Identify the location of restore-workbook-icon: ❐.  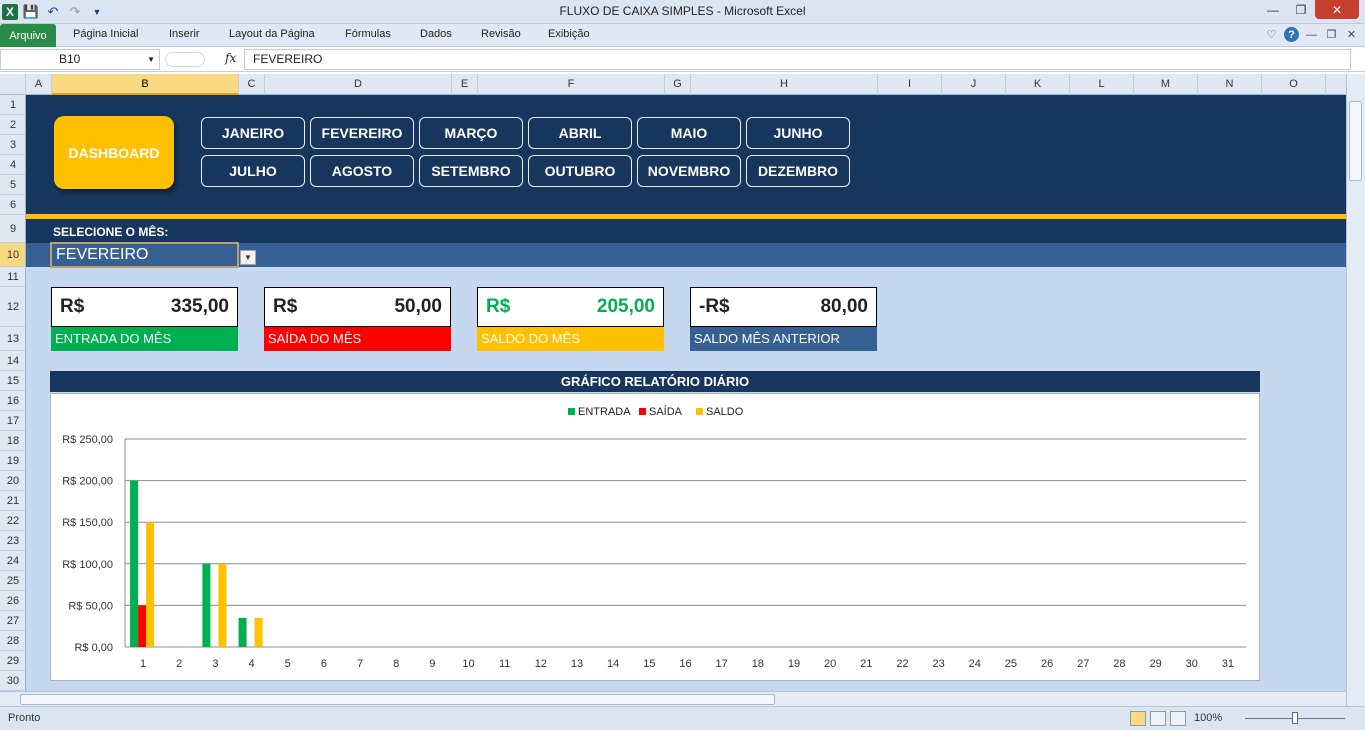
(1331, 34).